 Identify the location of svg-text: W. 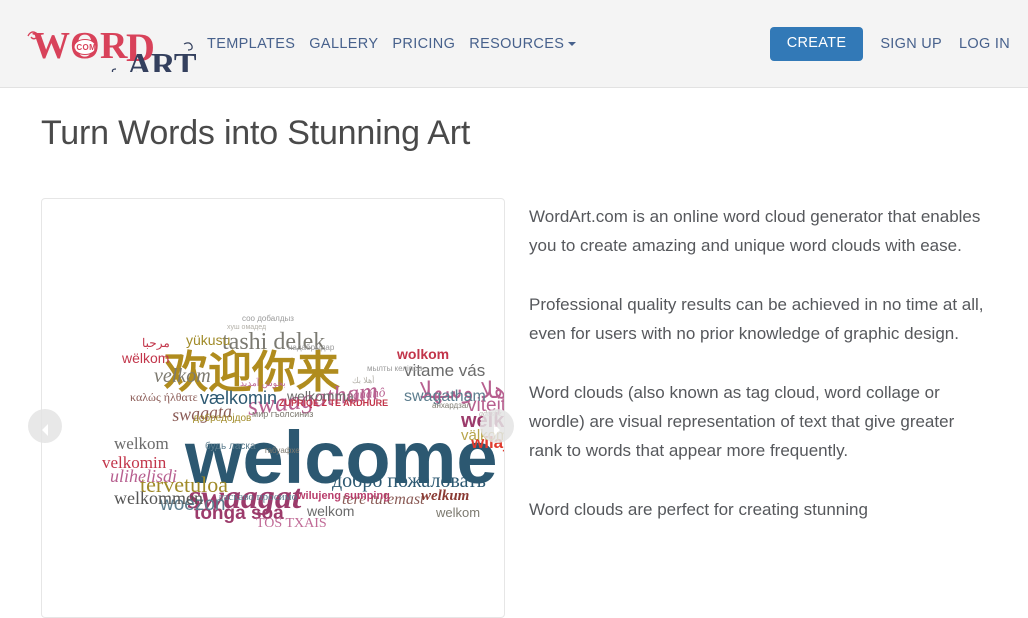
(51, 46).